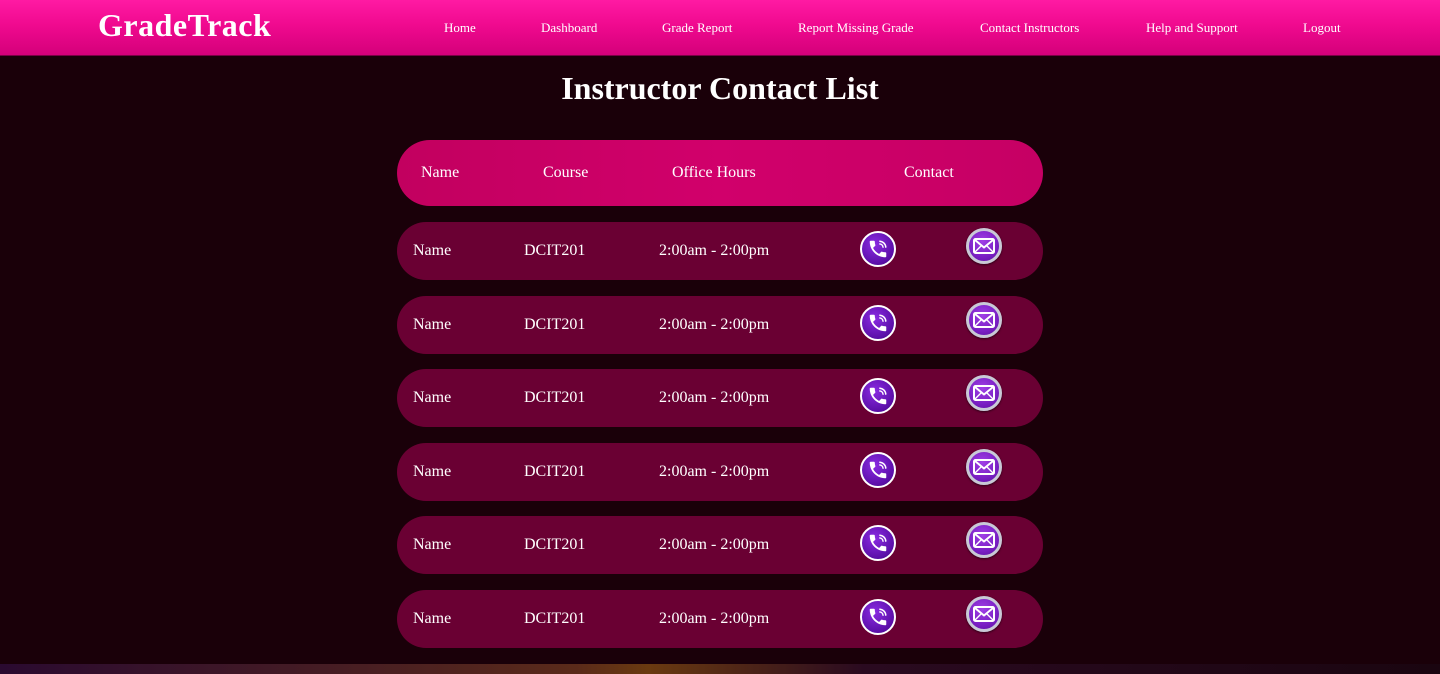 Image resolution: width=1440 pixels, height=674 pixels. Describe the element at coordinates (714, 172) in the screenshot. I see `header-office-hours: Office Hours` at that location.